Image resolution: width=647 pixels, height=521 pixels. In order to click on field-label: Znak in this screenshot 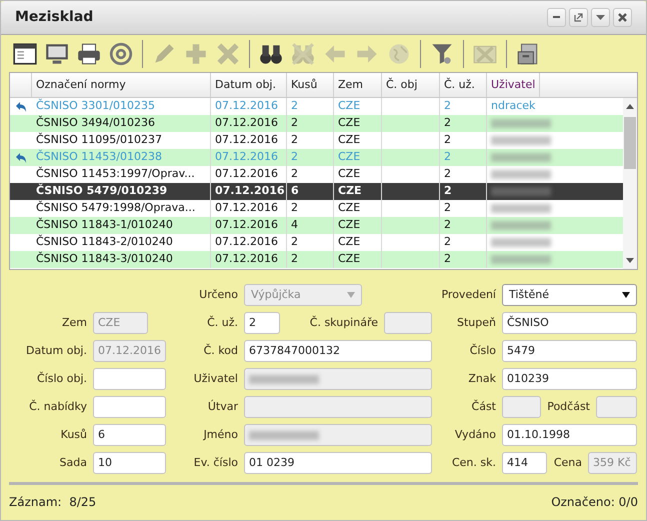, I will do `click(482, 378)`.